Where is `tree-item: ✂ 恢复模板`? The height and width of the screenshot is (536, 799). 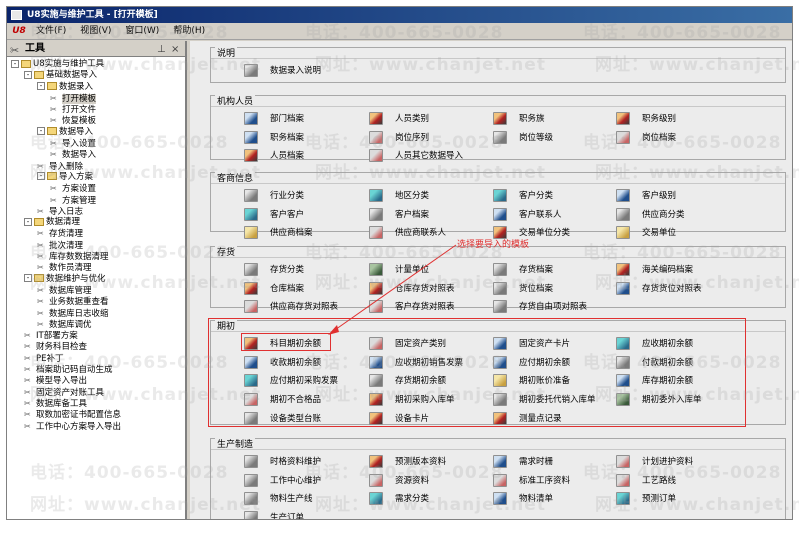 tree-item: ✂ 恢复模板 is located at coordinates (96, 120).